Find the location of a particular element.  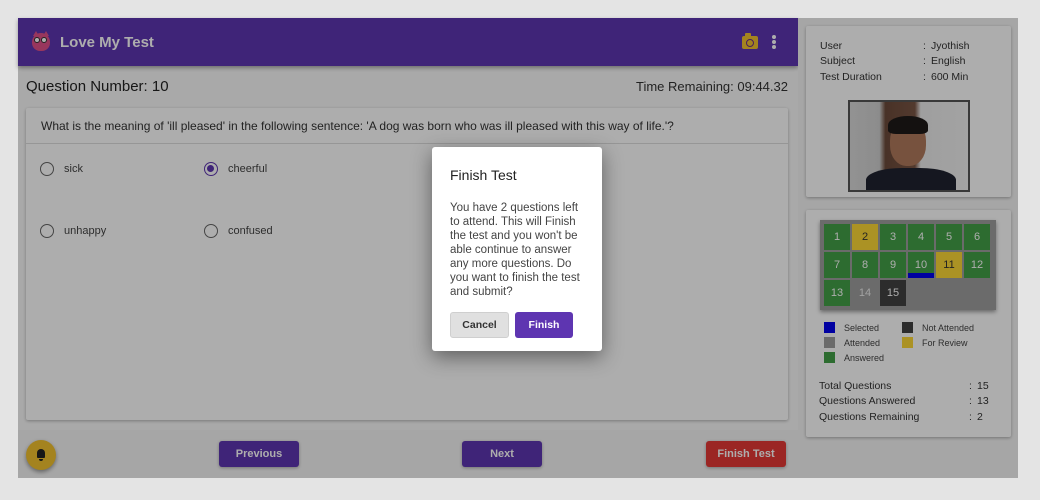

finish-button: Finish is located at coordinates (544, 325).